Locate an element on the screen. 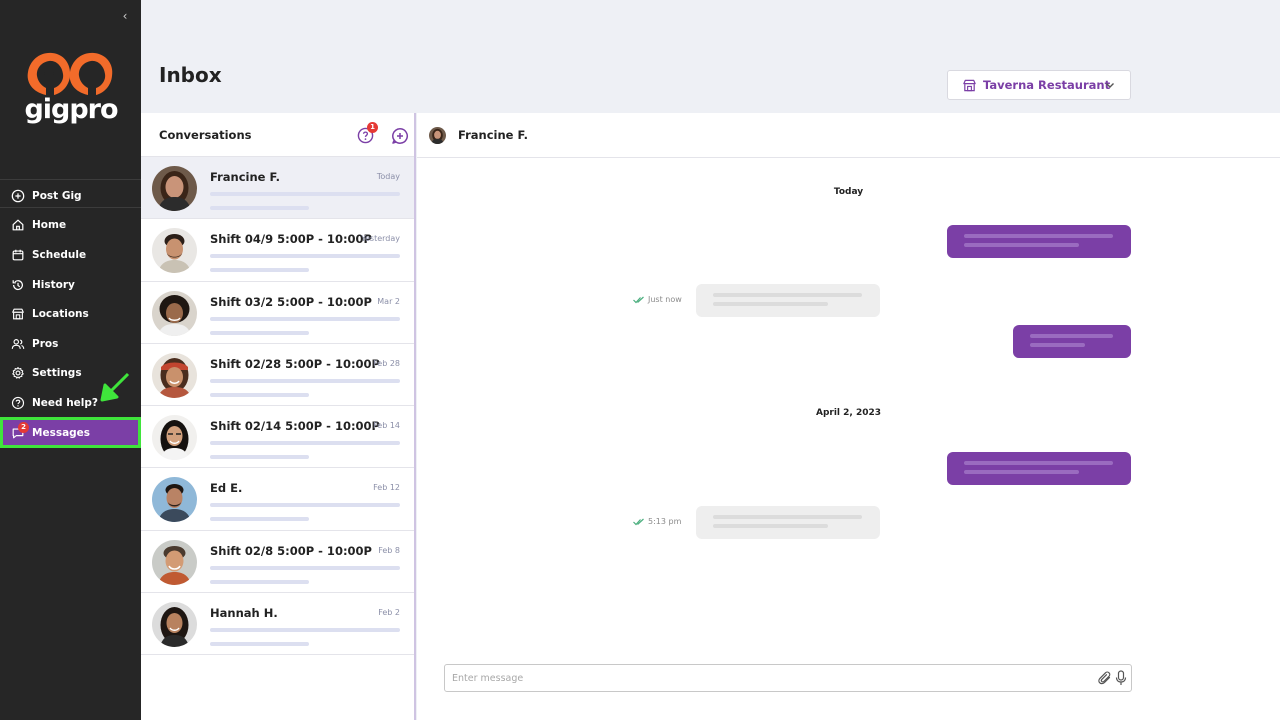 Image resolution: width=1280 pixels, height=720 pixels. sidebar-item-label: Locations is located at coordinates (60, 314).